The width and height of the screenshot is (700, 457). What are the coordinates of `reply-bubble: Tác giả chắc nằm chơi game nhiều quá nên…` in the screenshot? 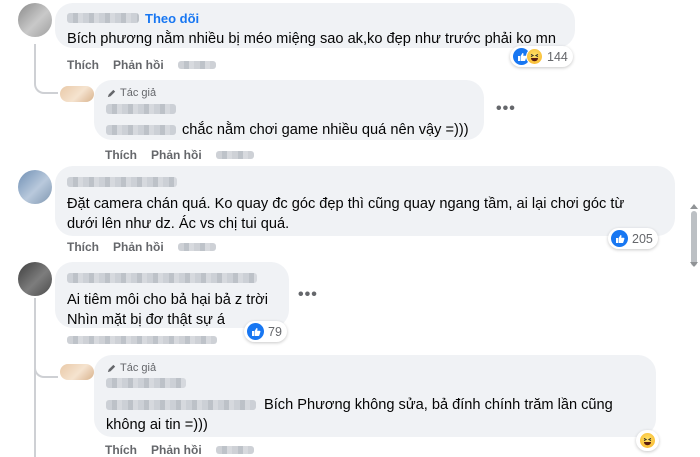 It's located at (289, 110).